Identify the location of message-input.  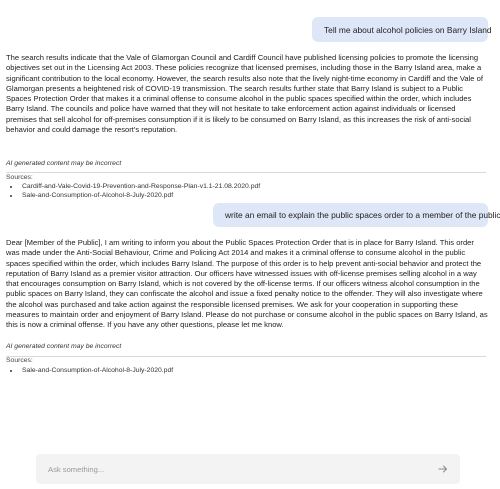
(241, 469).